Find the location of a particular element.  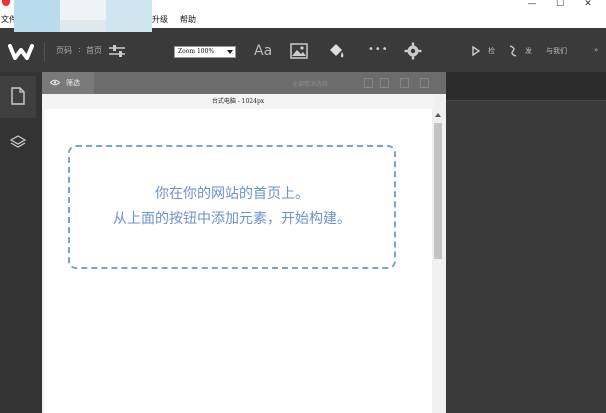

gear-icon is located at coordinates (413, 51).